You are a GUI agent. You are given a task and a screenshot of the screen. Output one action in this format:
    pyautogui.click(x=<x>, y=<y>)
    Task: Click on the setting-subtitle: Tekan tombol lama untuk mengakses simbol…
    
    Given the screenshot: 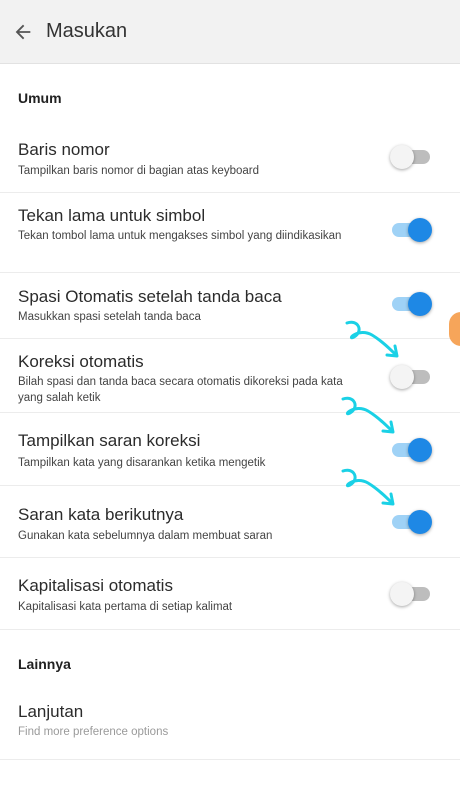 What is the action you would take?
    pyautogui.click(x=180, y=236)
    